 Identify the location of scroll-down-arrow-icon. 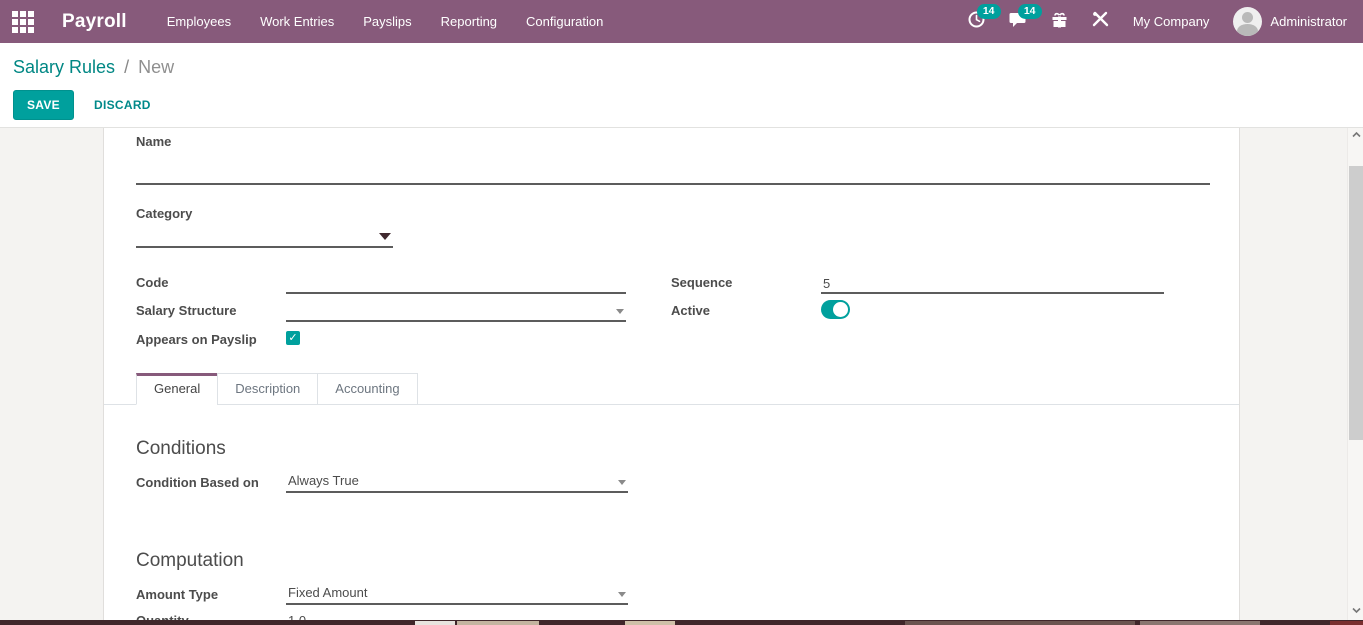
(1355, 612).